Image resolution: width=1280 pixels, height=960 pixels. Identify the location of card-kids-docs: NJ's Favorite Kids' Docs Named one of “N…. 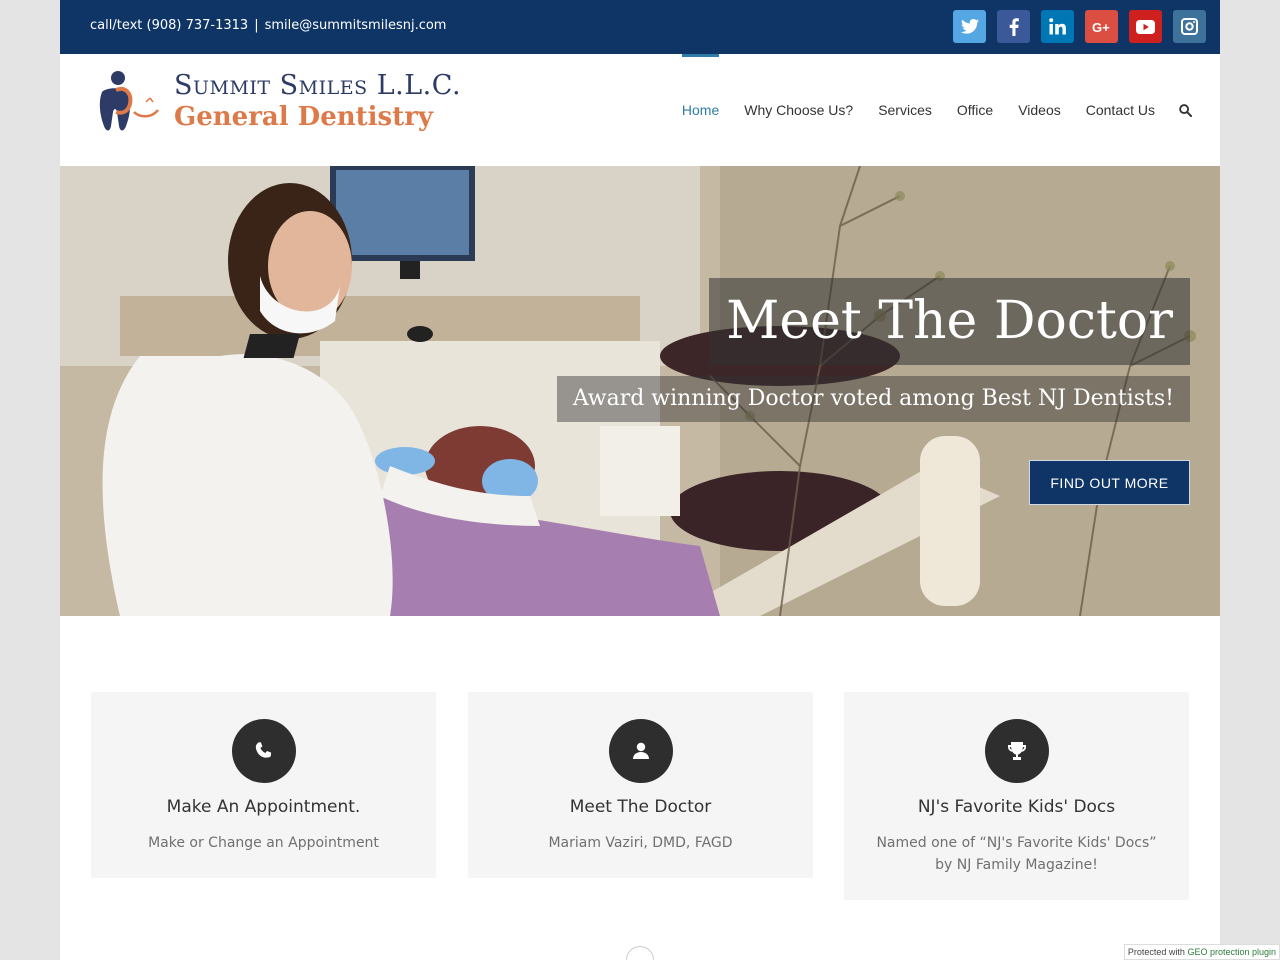
(1016, 796).